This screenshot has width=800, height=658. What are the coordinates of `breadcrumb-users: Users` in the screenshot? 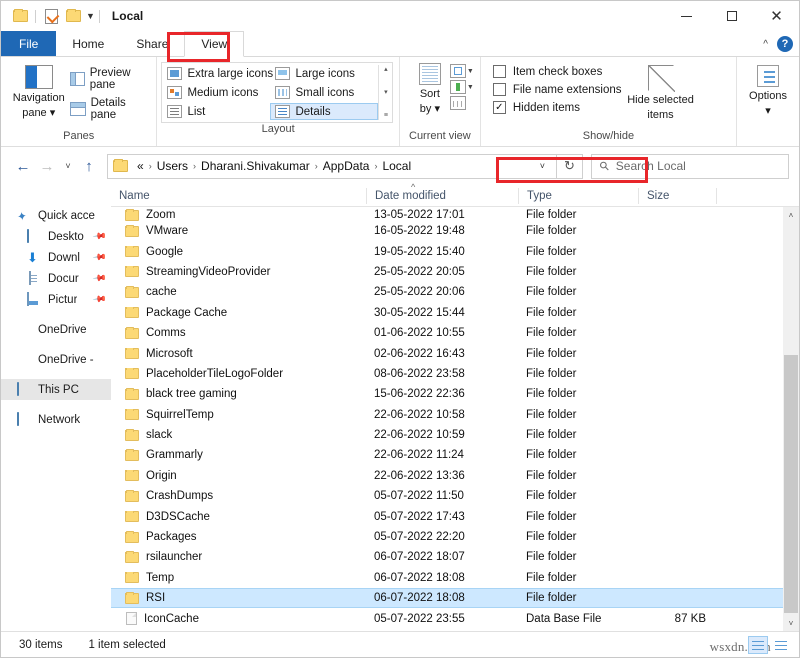 It's located at (172, 166).